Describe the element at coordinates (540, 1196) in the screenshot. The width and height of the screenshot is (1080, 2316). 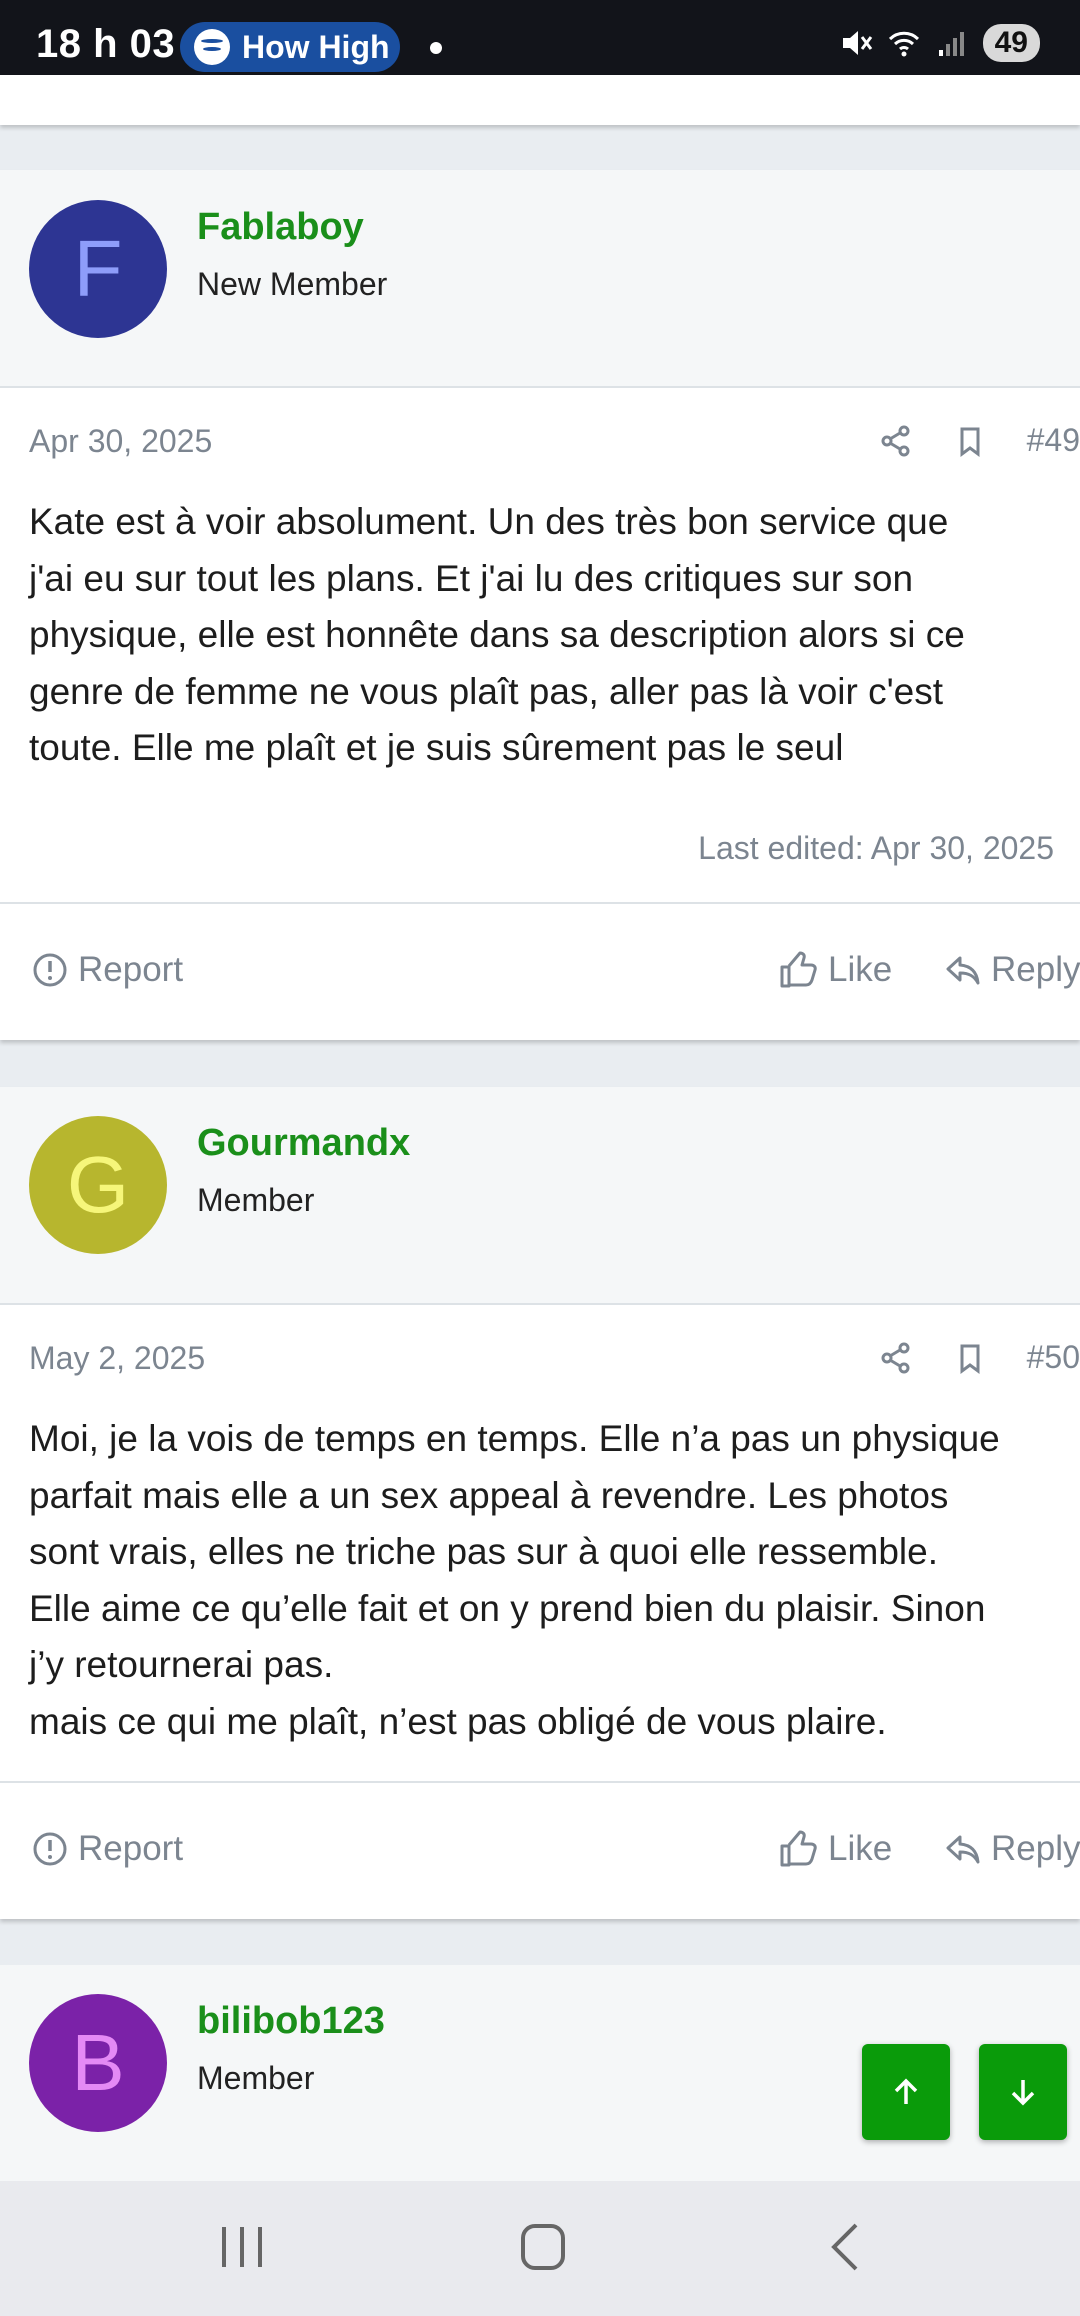
I see `post-user-header: G Gourmandx Member` at that location.